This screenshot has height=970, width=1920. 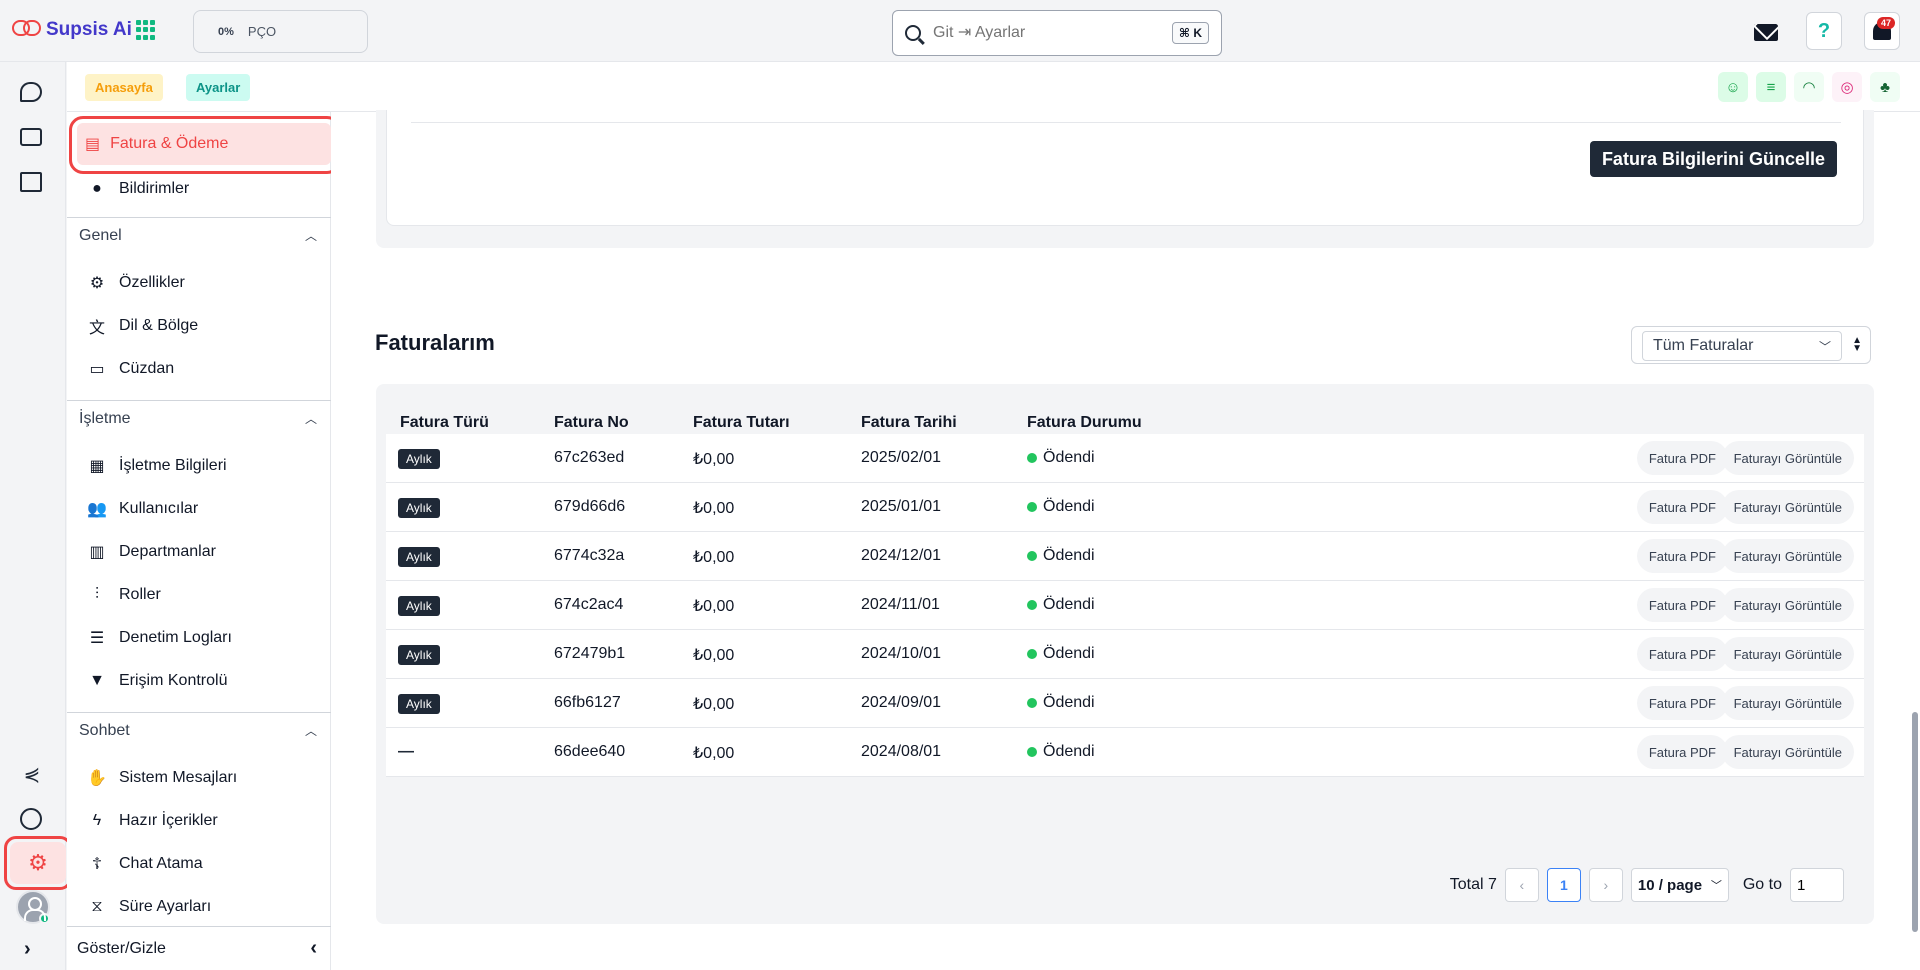 I want to click on mail-icon, so click(x=1766, y=32).